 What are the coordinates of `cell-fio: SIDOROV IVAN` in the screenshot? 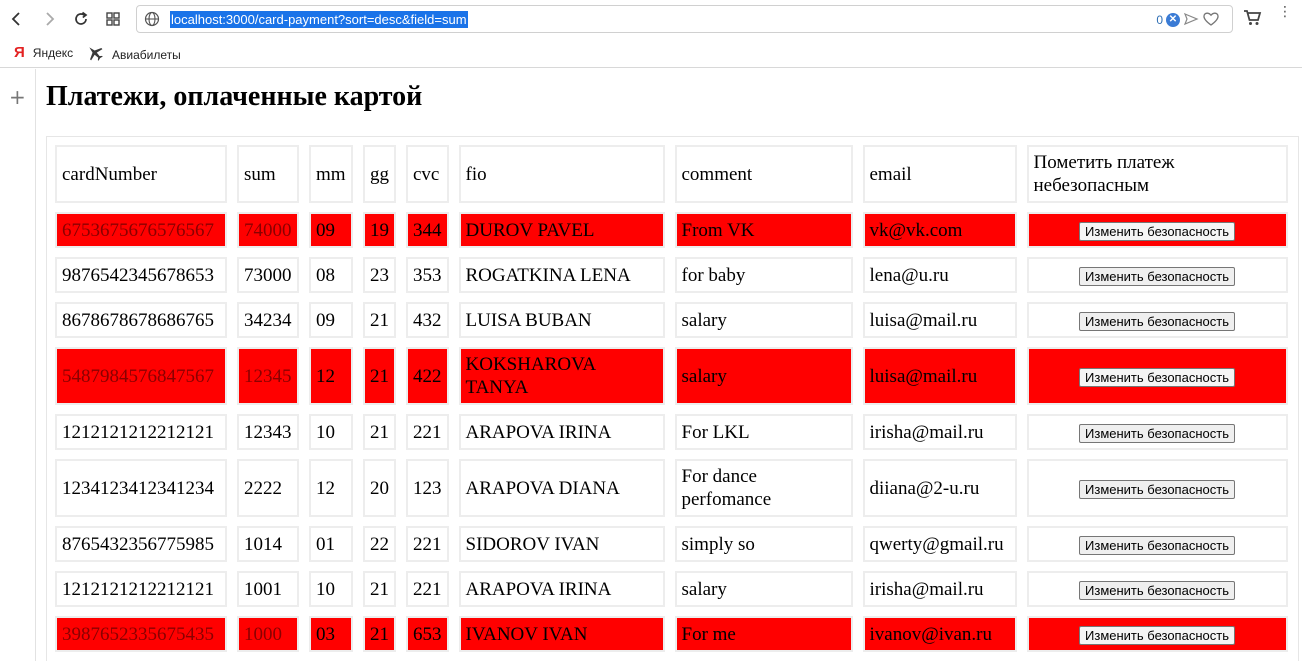 It's located at (561, 544).